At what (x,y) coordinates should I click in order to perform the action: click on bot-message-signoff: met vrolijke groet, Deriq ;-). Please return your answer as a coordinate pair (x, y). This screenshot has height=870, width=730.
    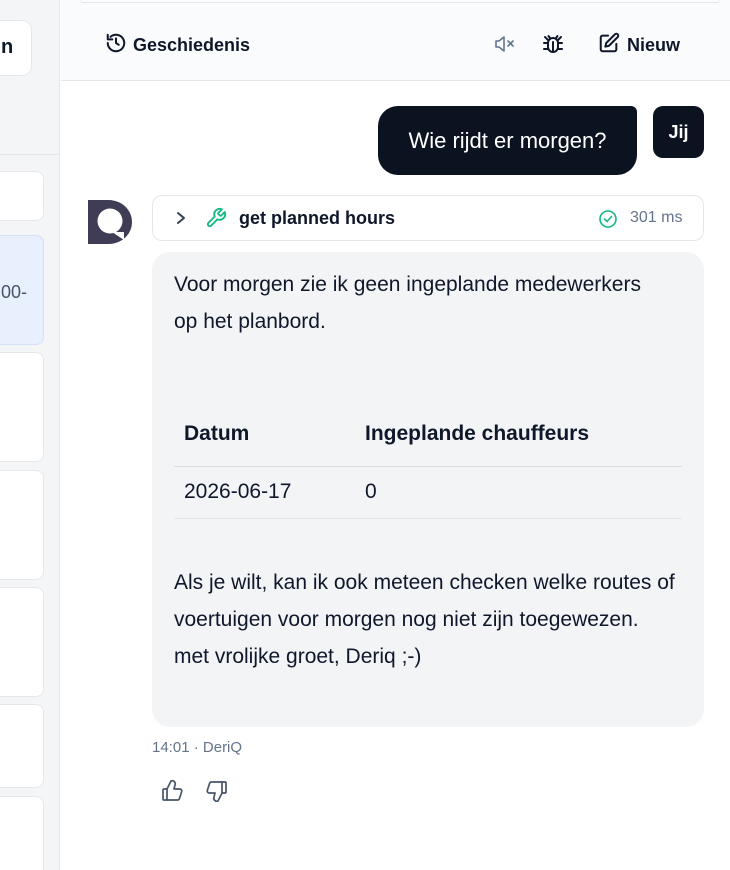
    Looking at the image, I should click on (298, 656).